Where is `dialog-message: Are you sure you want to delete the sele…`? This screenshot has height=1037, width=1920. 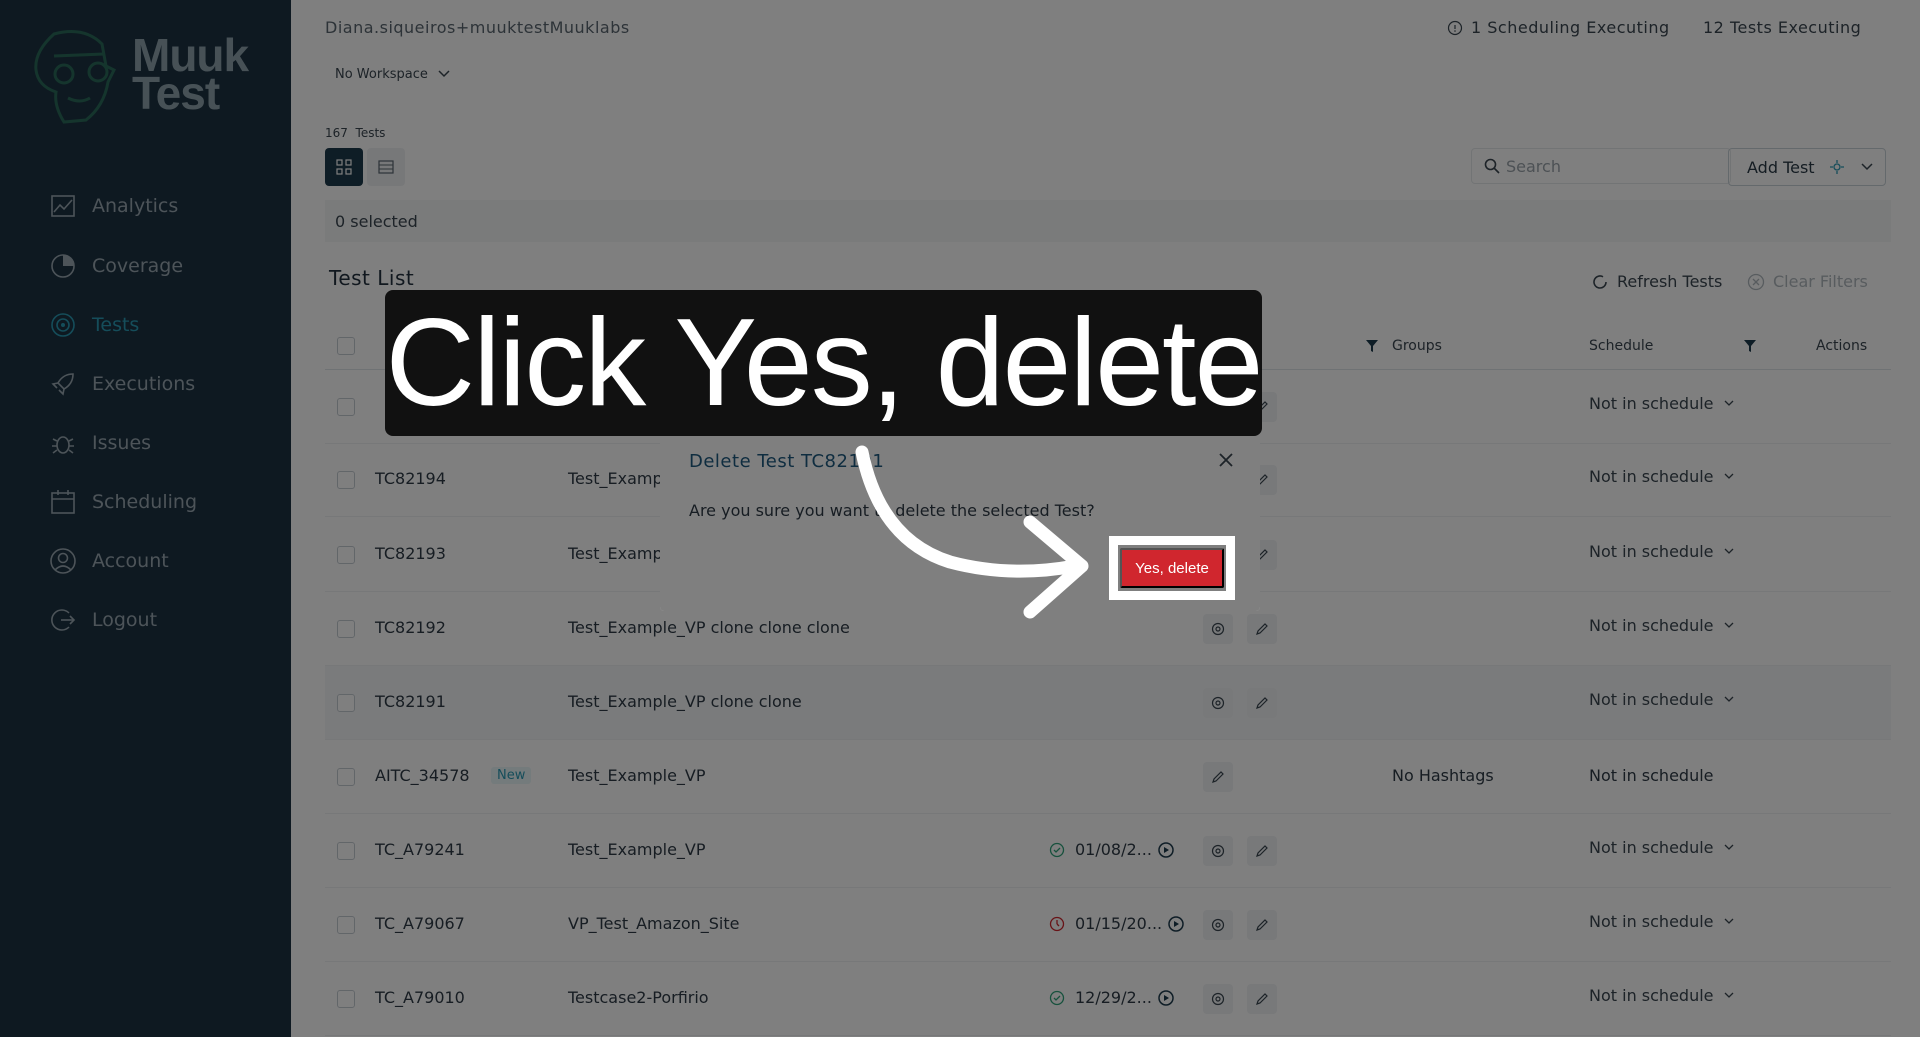
dialog-message: Are you sure you want to delete the sele… is located at coordinates (892, 510).